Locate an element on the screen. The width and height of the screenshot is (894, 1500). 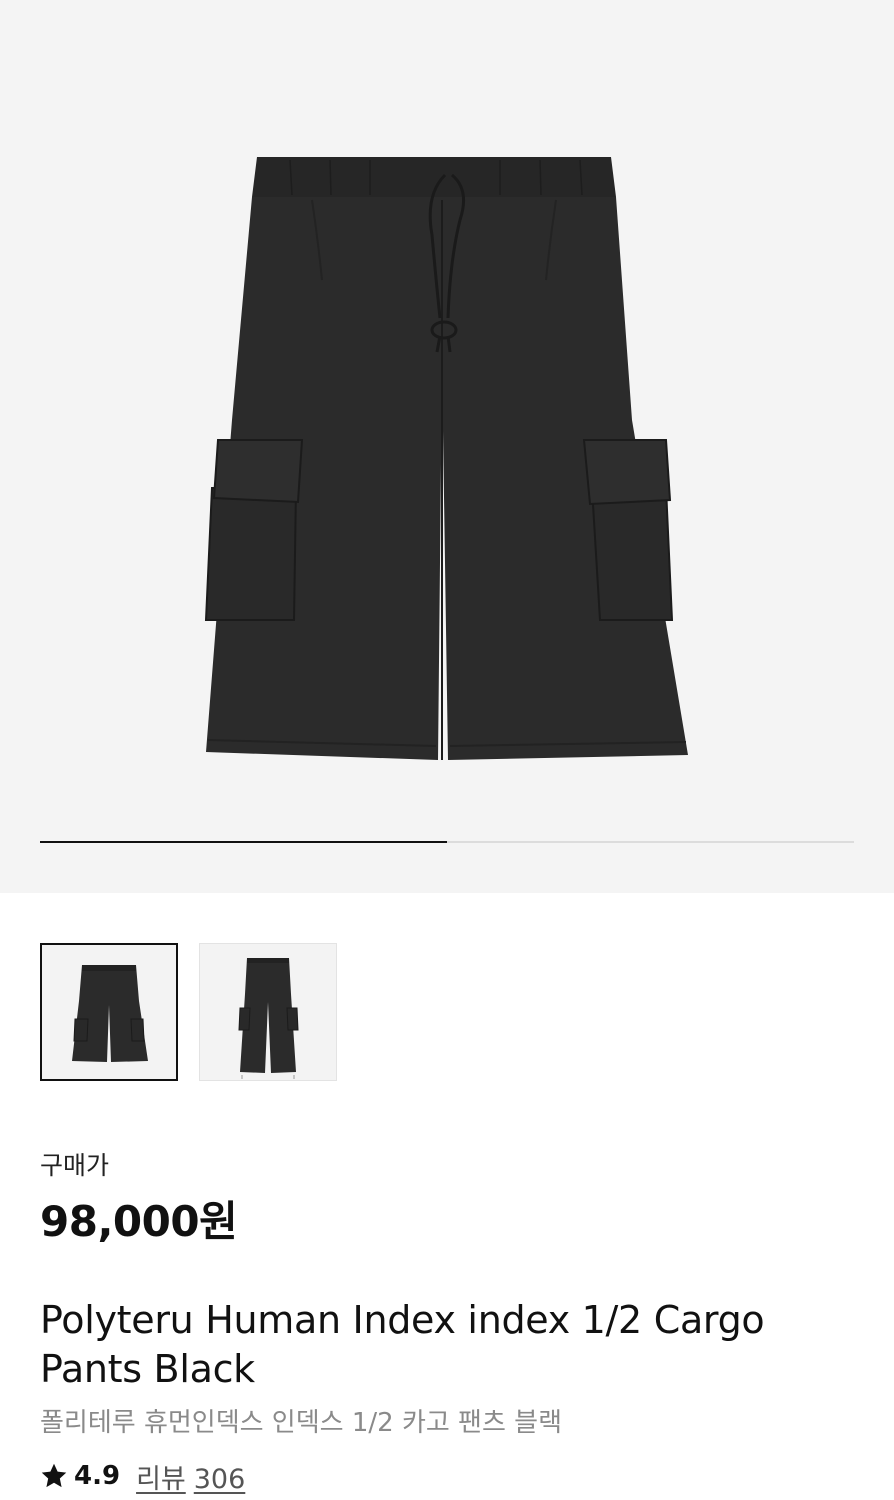
thumbnail-cargo-pants is located at coordinates (268, 1012).